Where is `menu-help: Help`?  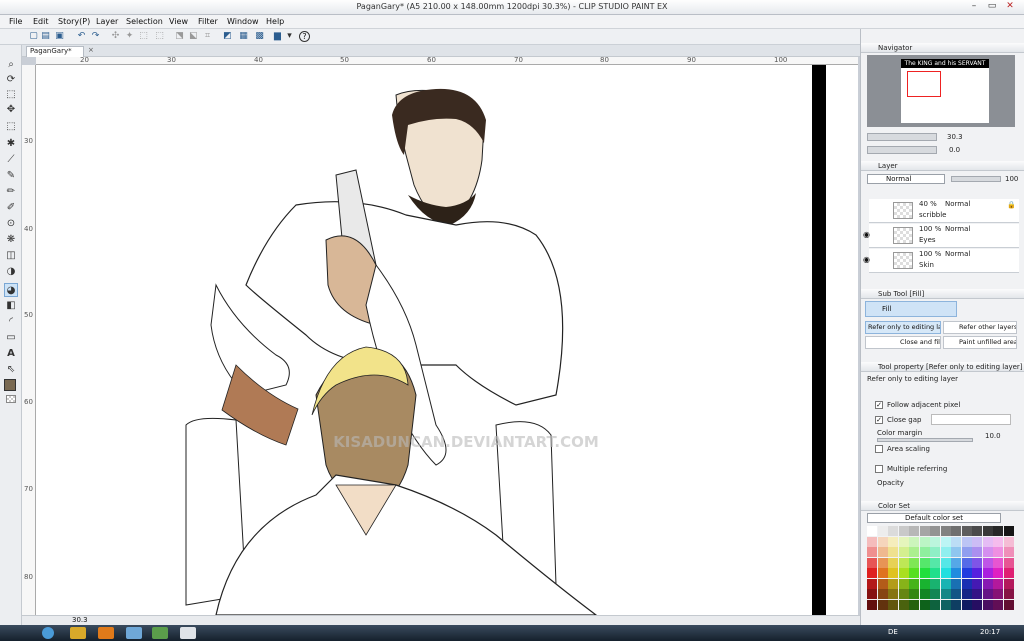 menu-help: Help is located at coordinates (275, 22).